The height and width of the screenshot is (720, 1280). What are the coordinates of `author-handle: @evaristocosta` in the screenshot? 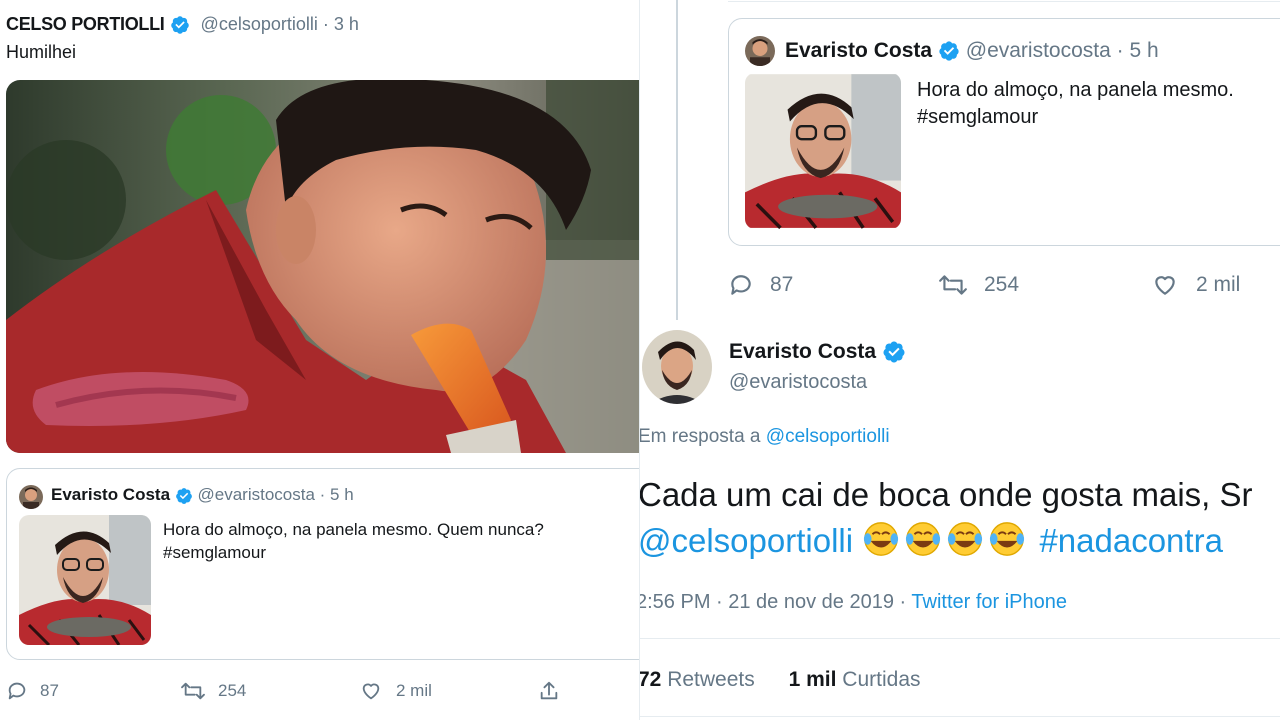 It's located at (798, 382).